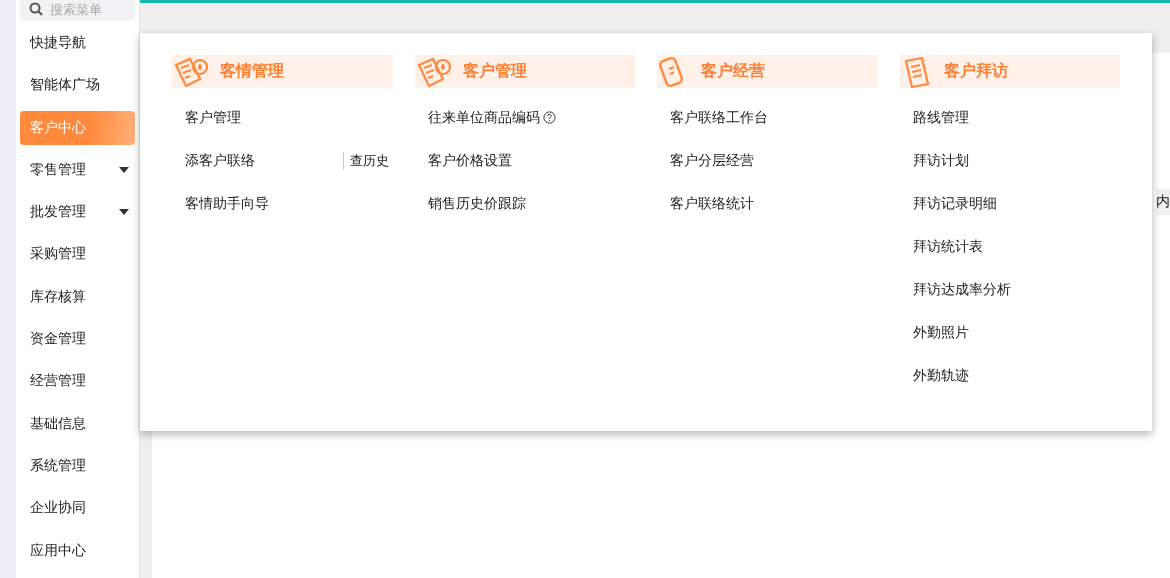 This screenshot has height=578, width=1170. I want to click on group-header: 客情管理, so click(282, 71).